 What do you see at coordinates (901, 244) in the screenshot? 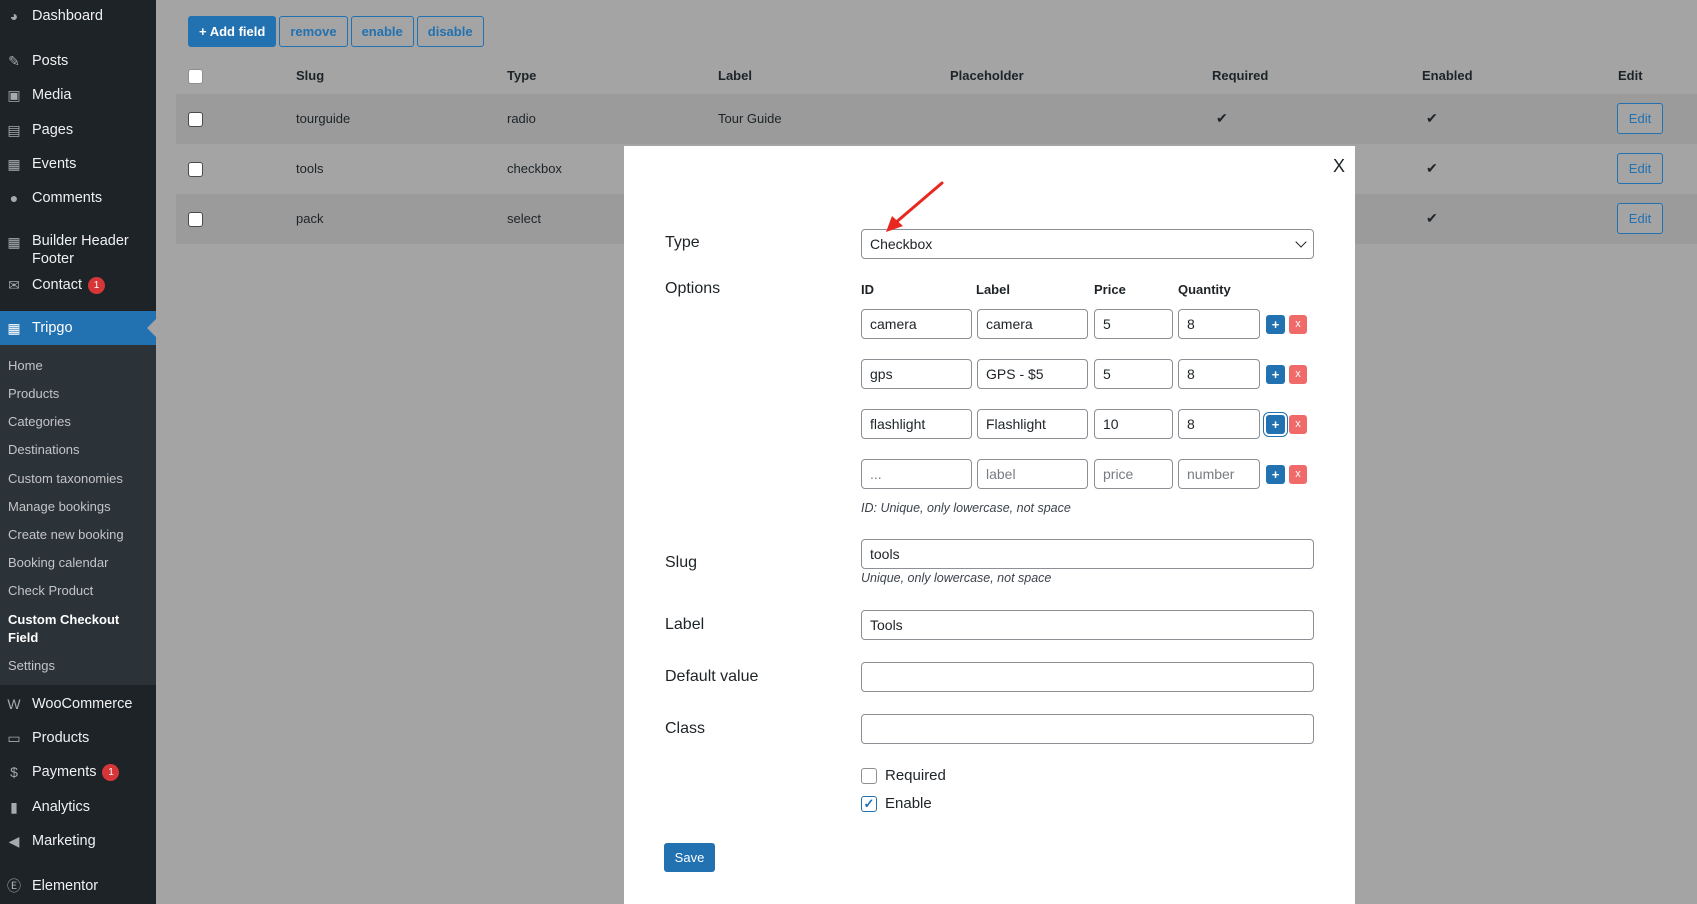
I see `type-select-value: Checkbox` at bounding box center [901, 244].